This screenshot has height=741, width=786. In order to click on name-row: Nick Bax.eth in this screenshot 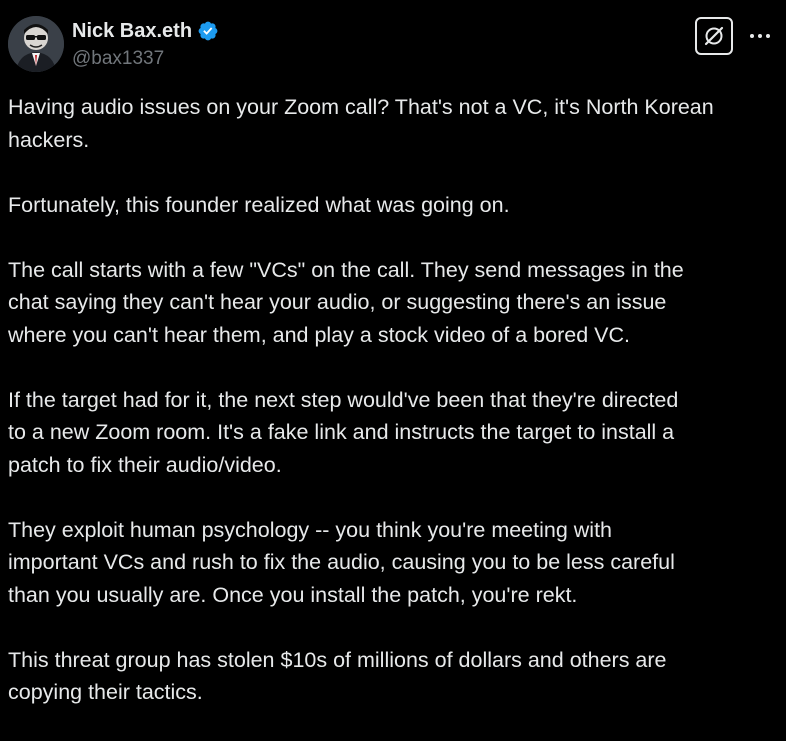, I will do `click(145, 31)`.